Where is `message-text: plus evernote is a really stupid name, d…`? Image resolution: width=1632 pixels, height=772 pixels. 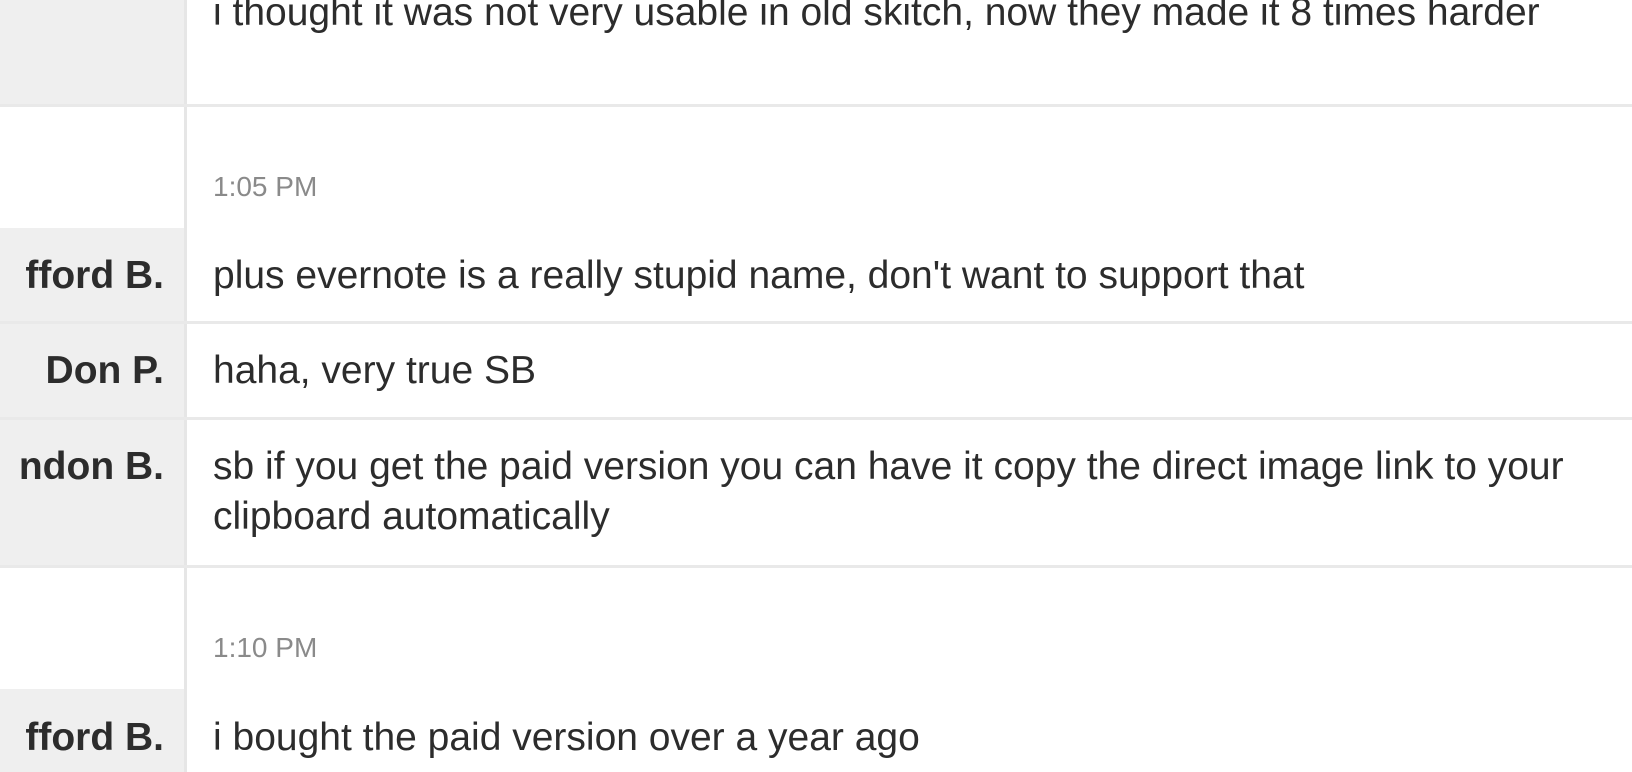 message-text: plus evernote is a really stupid name, d… is located at coordinates (759, 275).